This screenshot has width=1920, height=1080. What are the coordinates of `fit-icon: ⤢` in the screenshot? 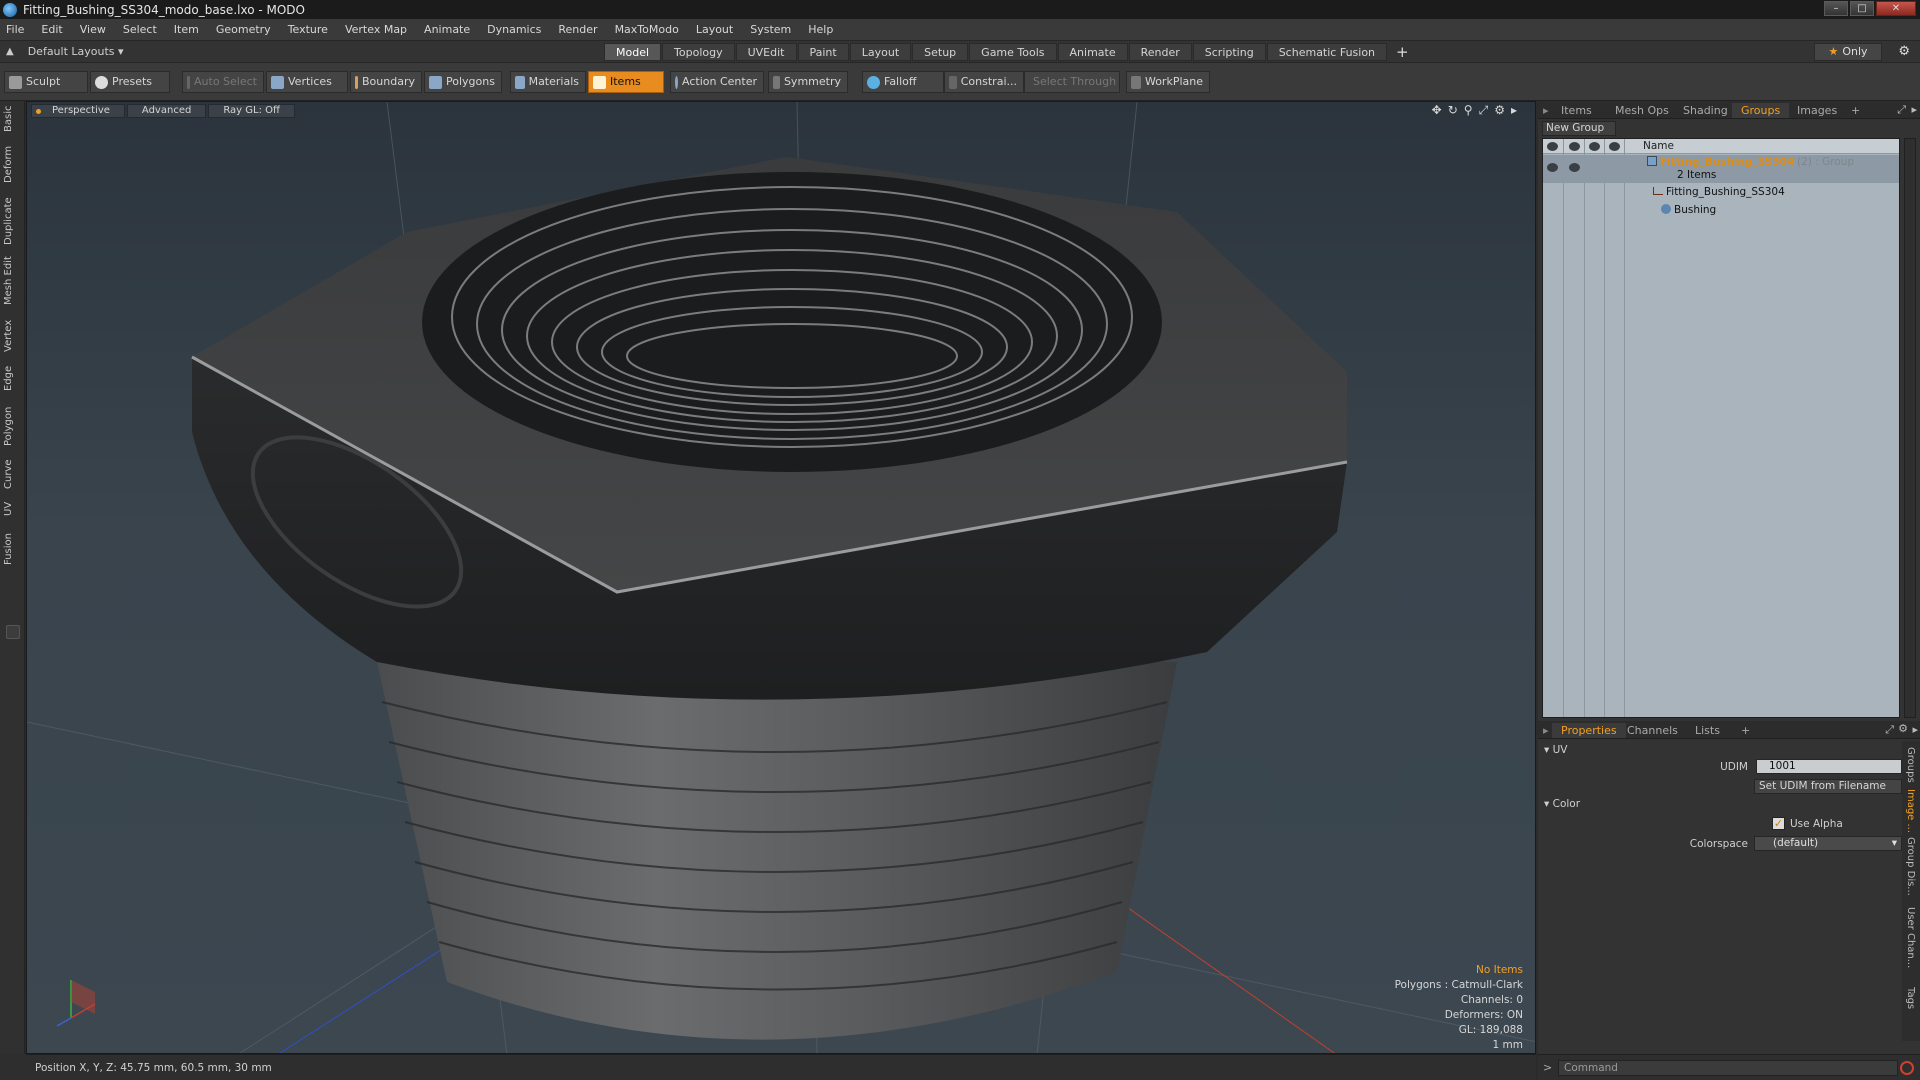 It's located at (1484, 110).